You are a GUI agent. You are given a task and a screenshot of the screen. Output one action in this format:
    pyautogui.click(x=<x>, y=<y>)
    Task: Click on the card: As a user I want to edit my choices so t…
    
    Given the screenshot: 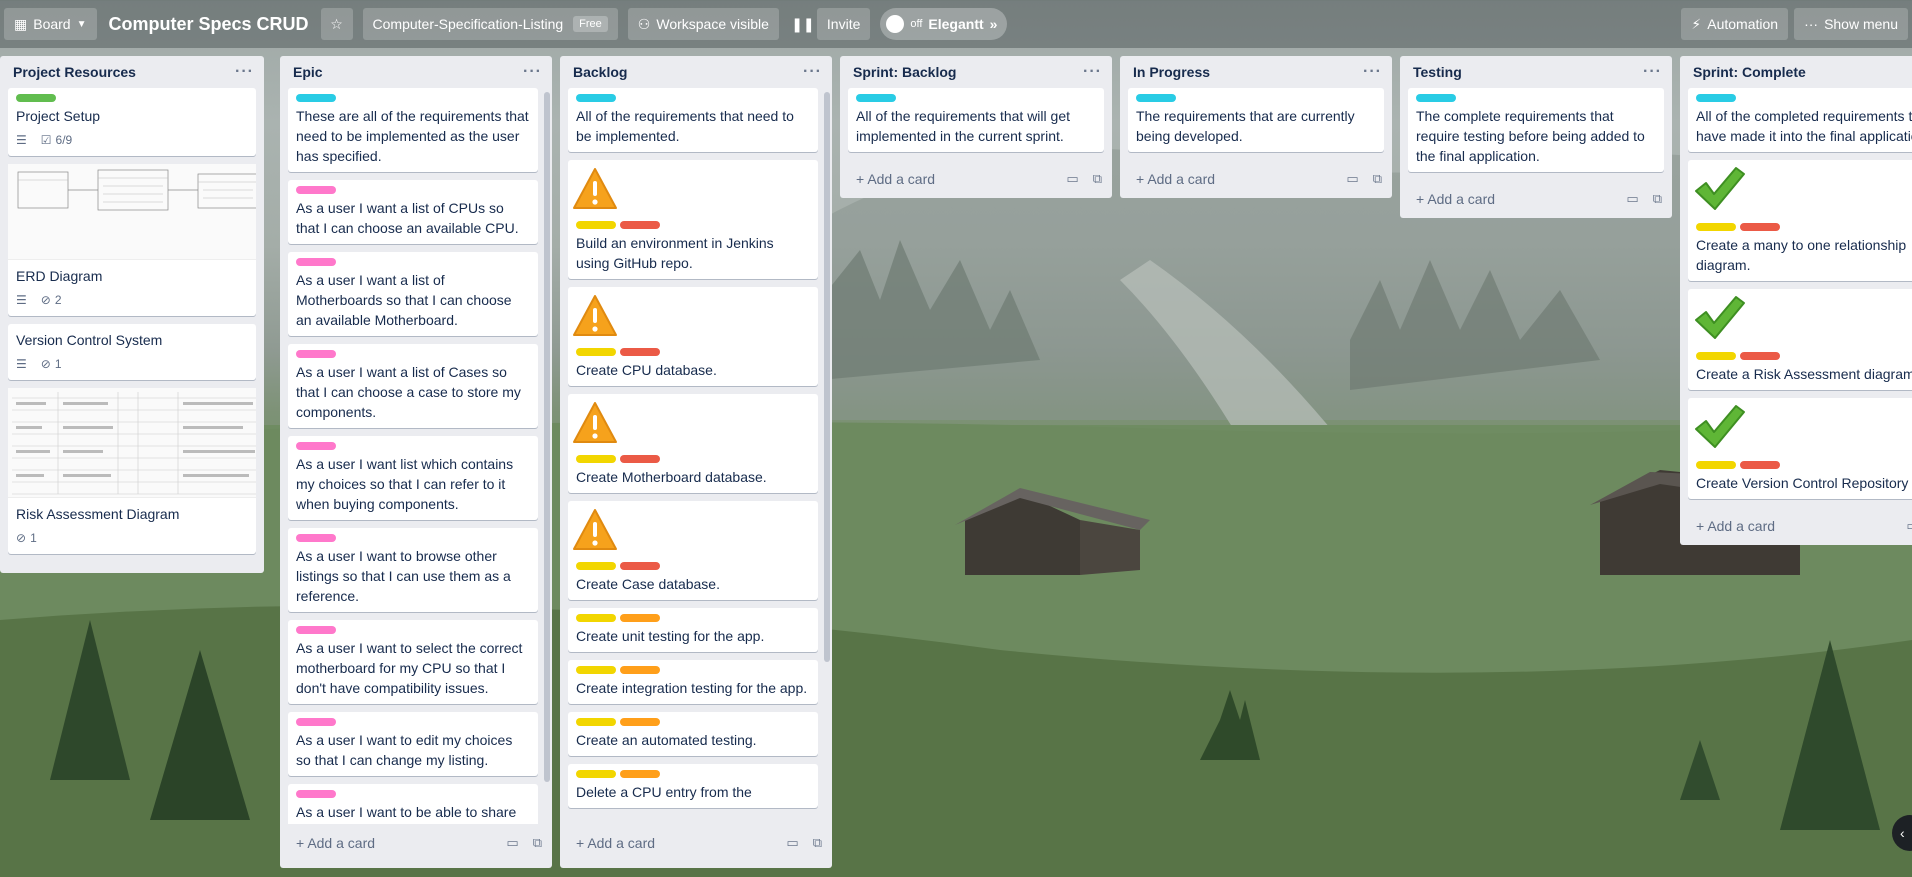 What is the action you would take?
    pyautogui.click(x=413, y=744)
    